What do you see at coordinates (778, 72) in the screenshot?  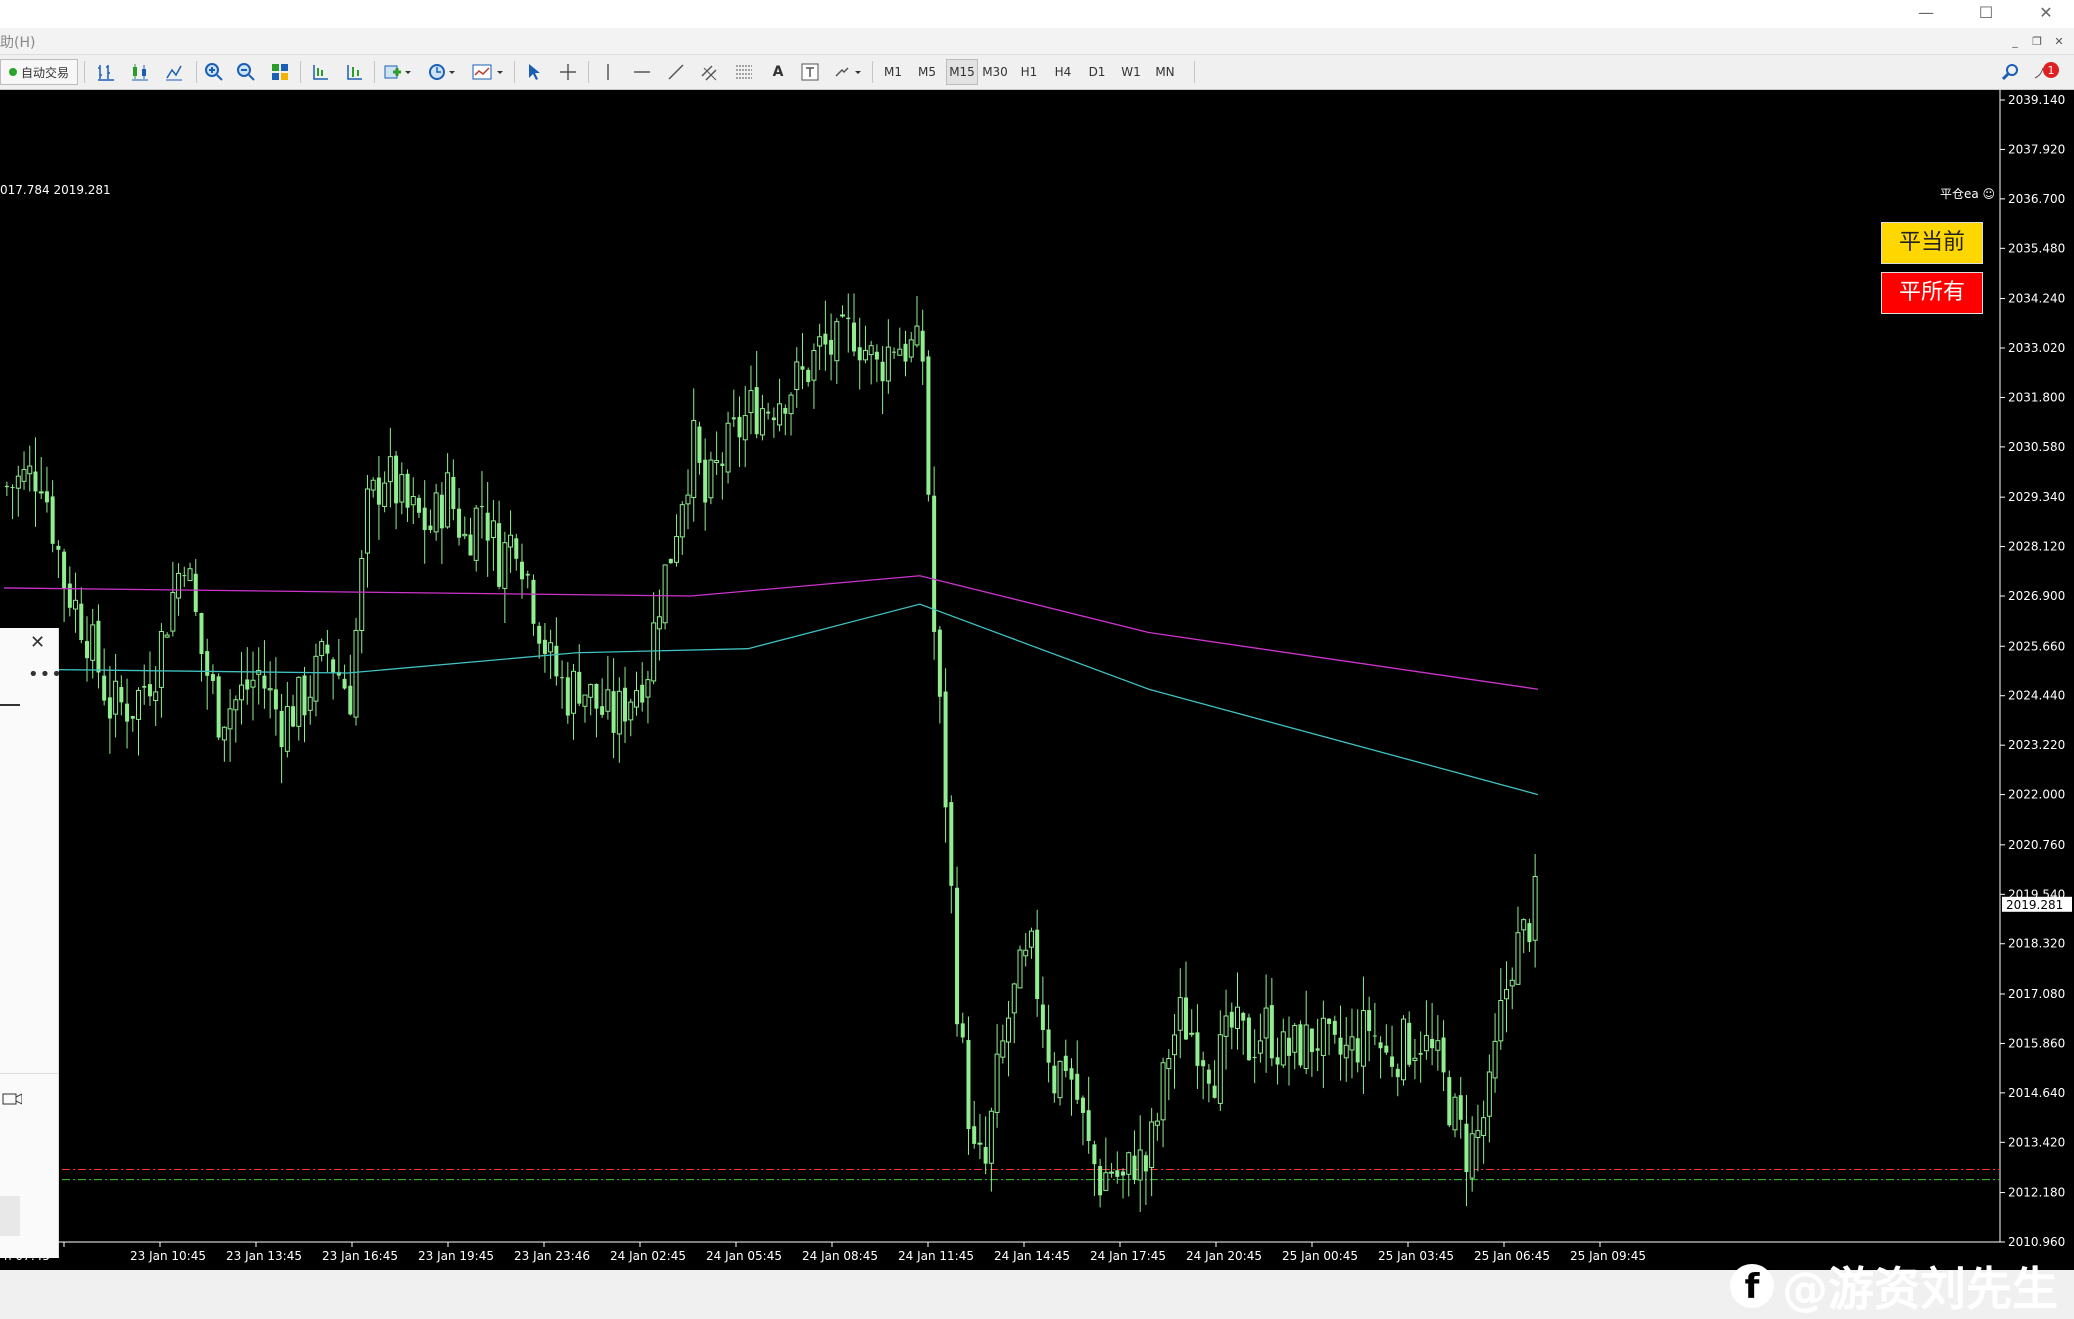 I see `text-tool-button: A` at bounding box center [778, 72].